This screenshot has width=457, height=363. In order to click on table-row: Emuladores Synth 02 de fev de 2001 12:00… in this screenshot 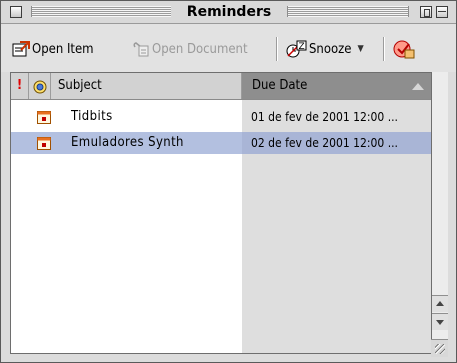, I will do `click(221, 143)`.